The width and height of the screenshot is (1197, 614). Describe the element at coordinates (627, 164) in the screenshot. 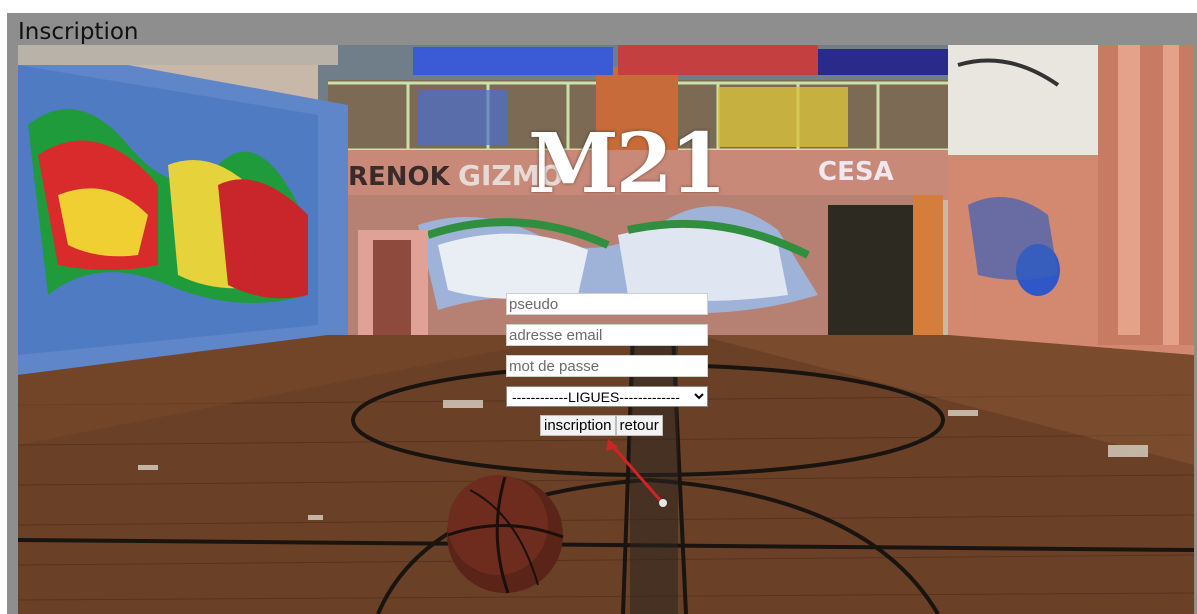

I see `site-logo: M21` at that location.